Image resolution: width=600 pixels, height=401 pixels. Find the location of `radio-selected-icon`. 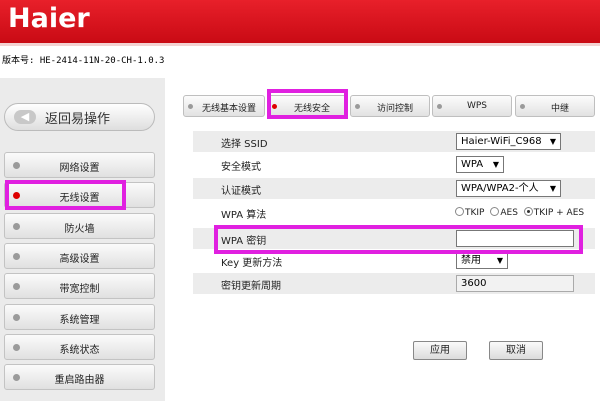

radio-selected-icon is located at coordinates (528, 211).